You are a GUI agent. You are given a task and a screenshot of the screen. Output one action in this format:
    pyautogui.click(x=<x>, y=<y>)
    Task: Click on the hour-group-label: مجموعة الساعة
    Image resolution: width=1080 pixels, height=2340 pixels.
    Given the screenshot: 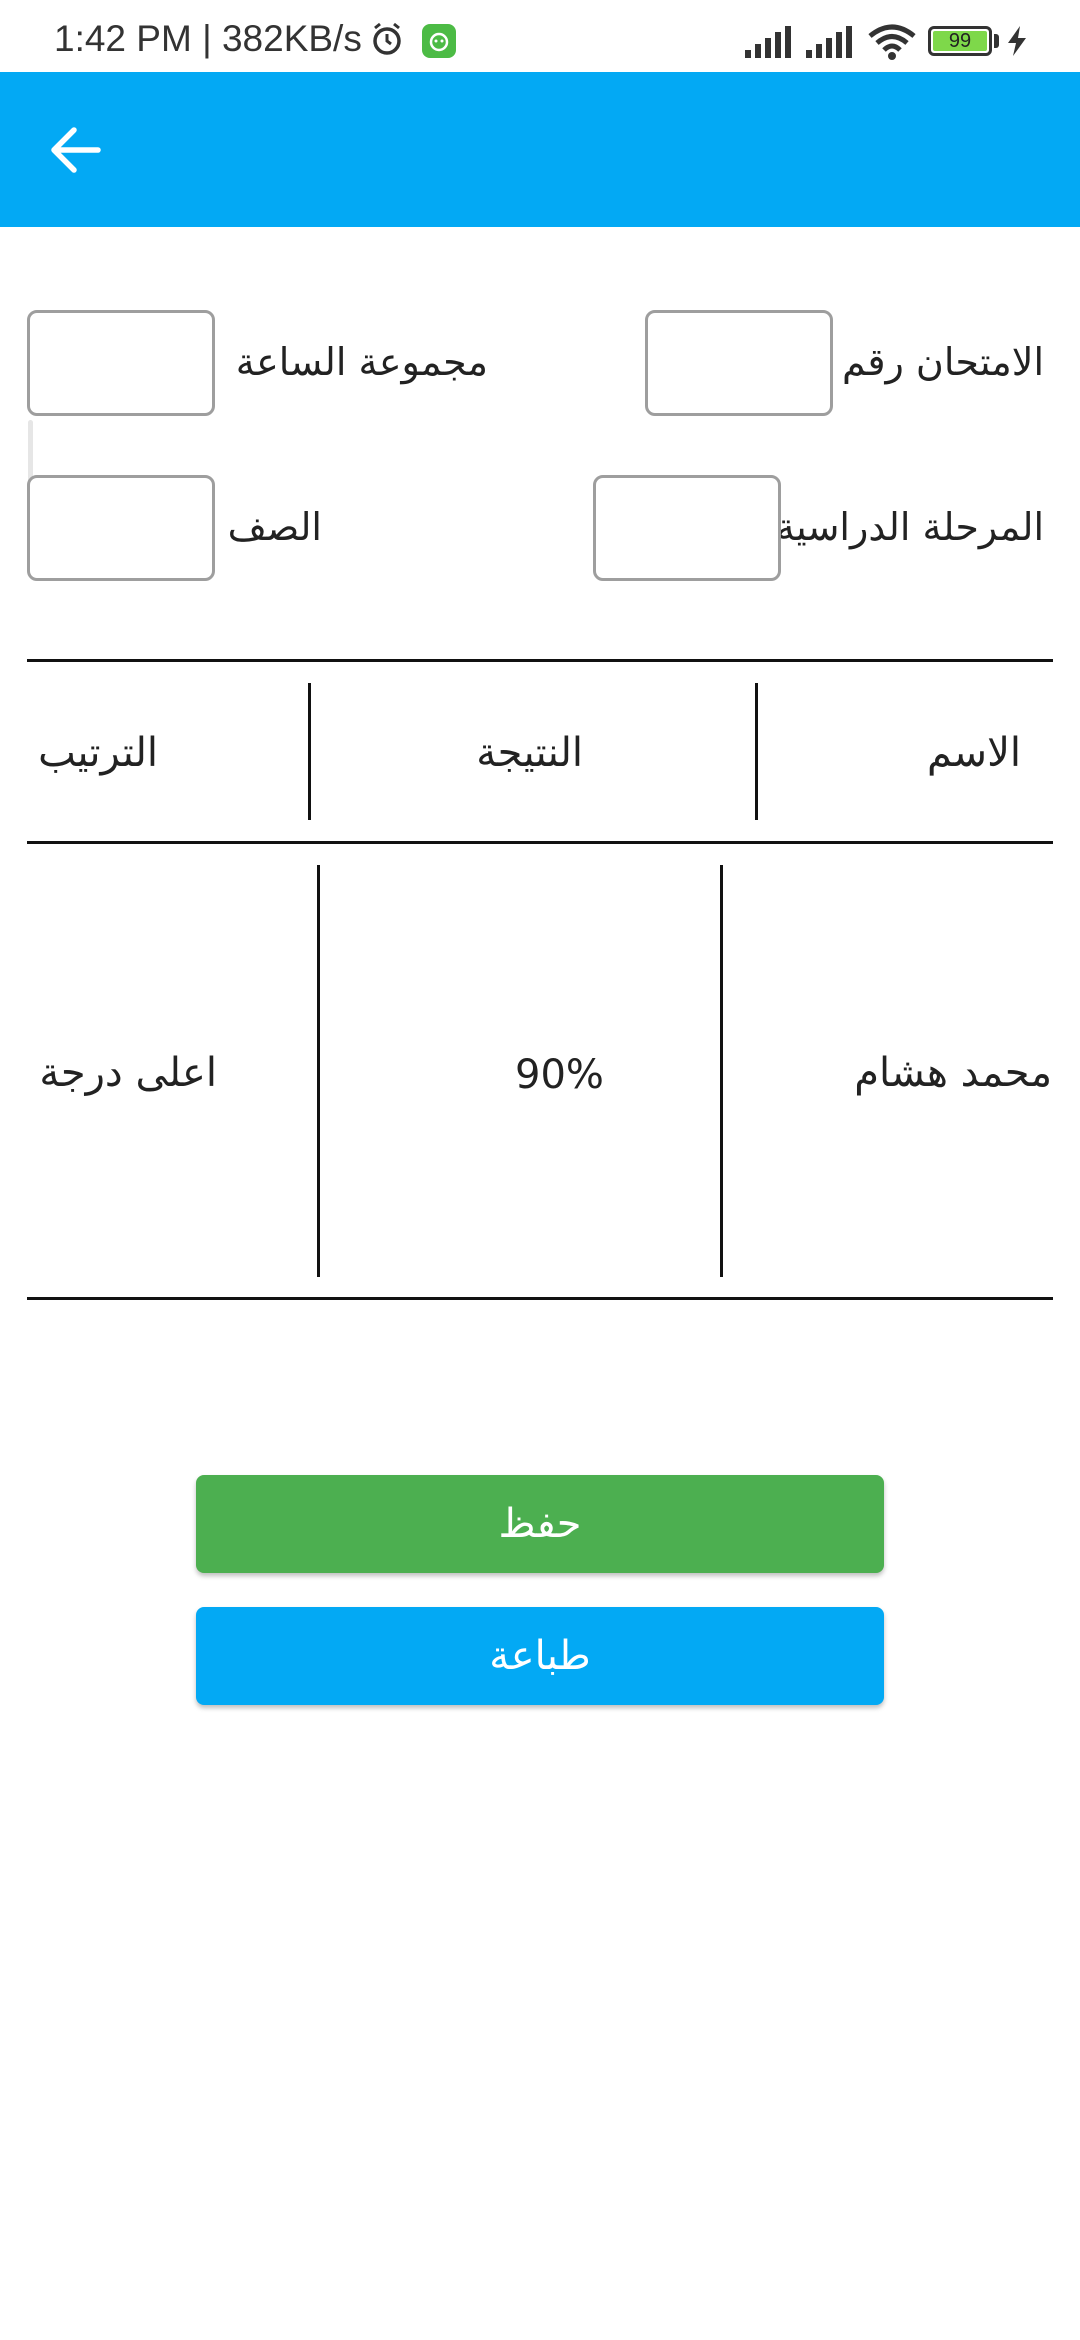 What is the action you would take?
    pyautogui.click(x=361, y=362)
    